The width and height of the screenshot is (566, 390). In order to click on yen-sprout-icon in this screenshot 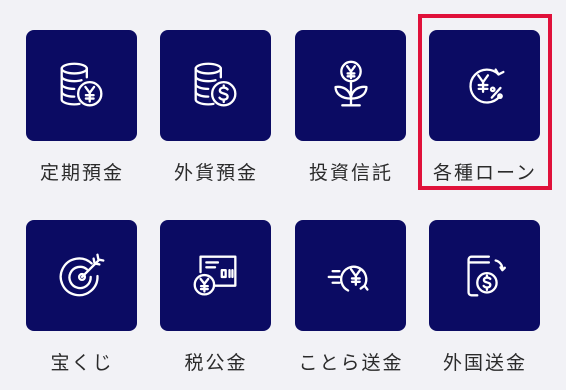, I will do `click(350, 83)`.